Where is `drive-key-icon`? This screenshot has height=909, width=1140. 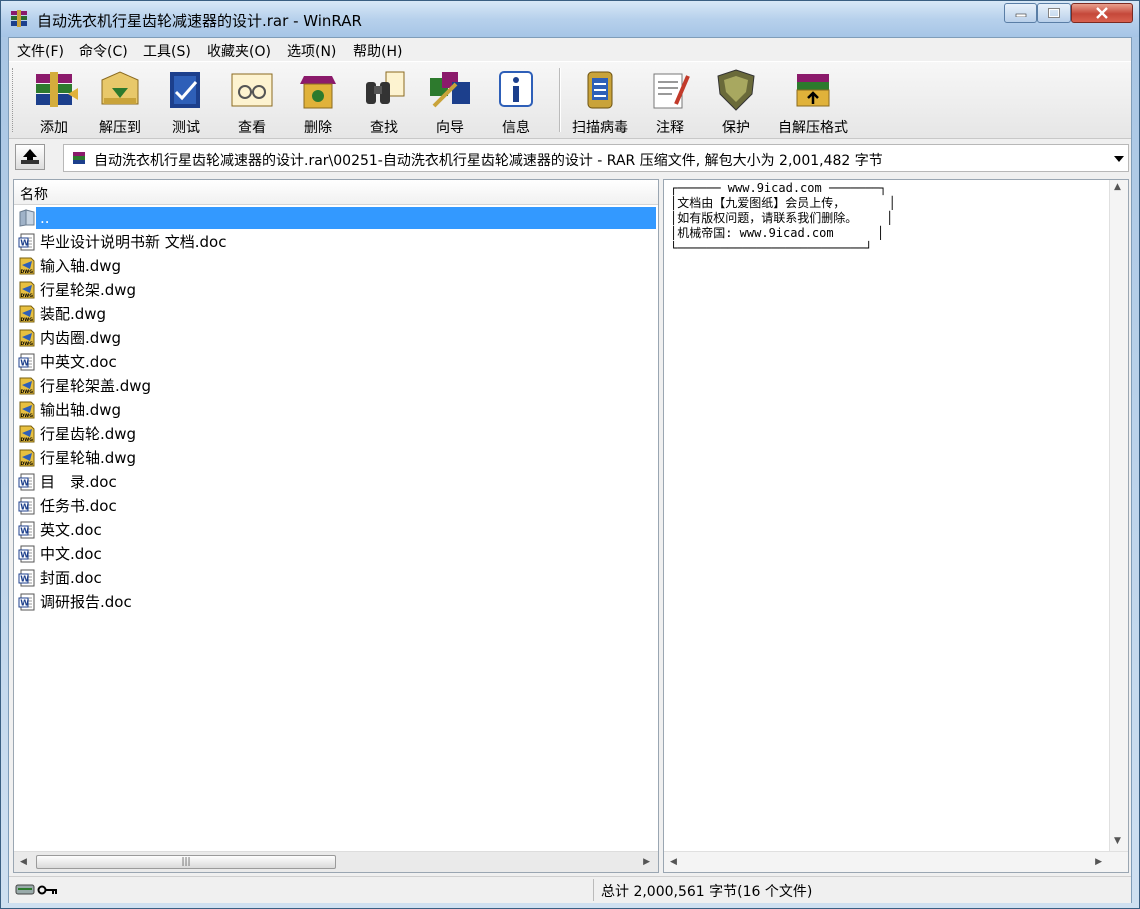 drive-key-icon is located at coordinates (37, 889).